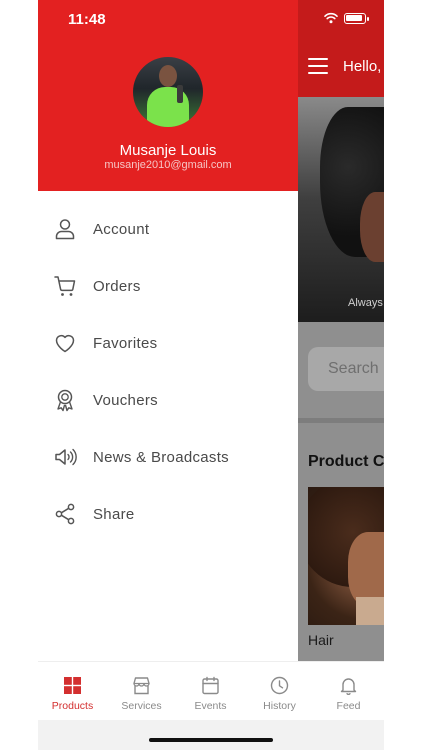  I want to click on bottom-tab-bar: Products Services Events History Feed, so click(211, 690).